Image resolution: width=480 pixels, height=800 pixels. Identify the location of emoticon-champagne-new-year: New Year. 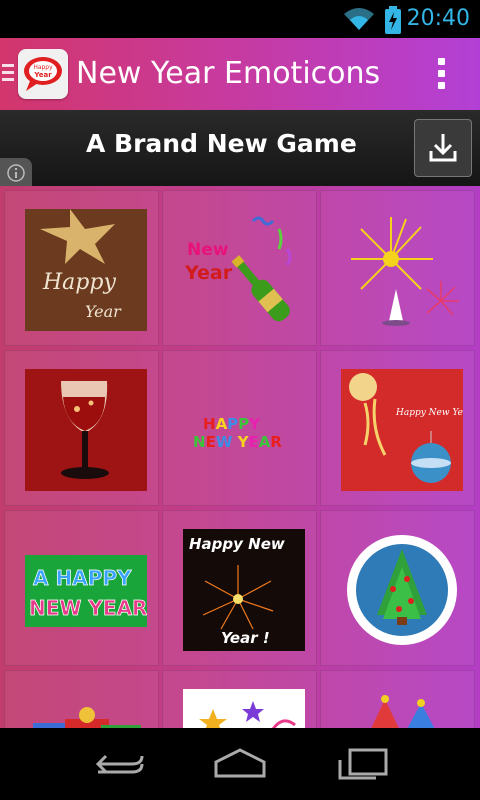
(244, 270).